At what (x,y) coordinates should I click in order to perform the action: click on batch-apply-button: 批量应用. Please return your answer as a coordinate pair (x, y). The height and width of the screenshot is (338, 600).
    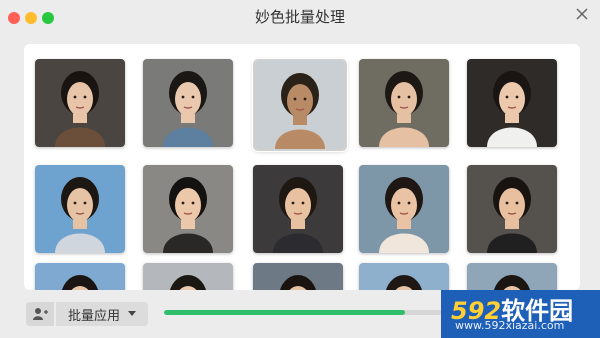
    Looking at the image, I should click on (102, 314).